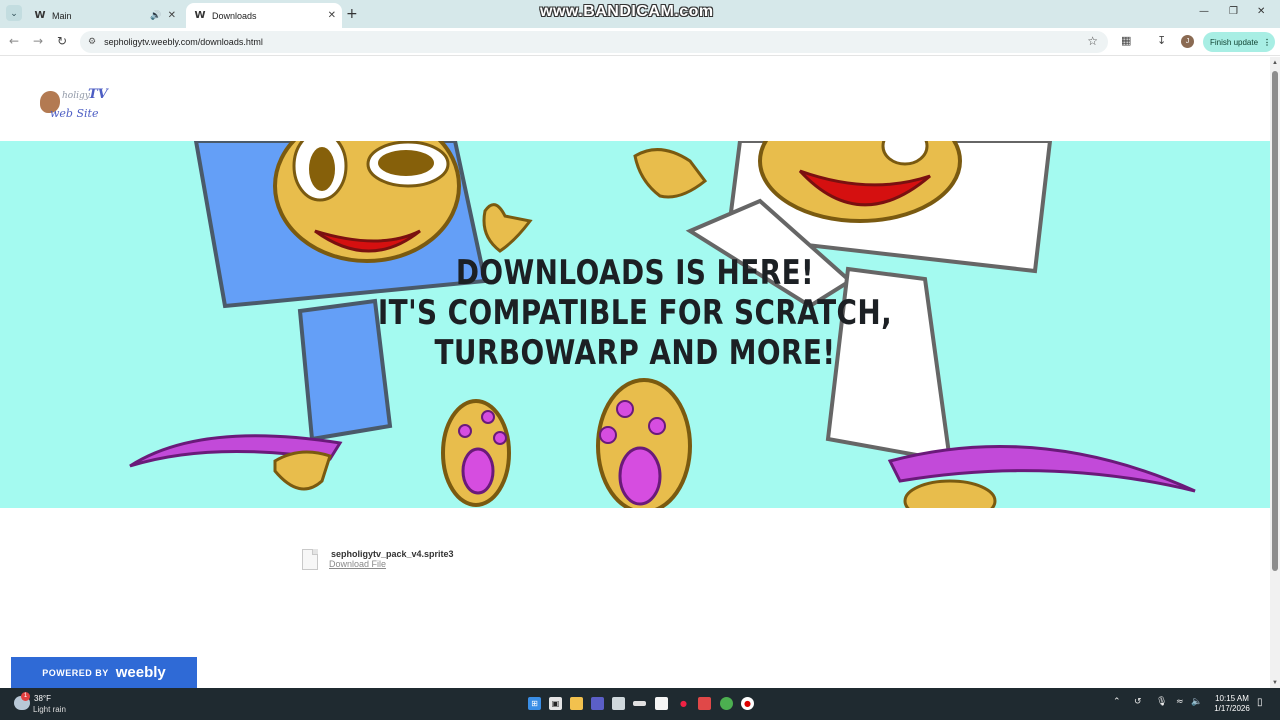 The height and width of the screenshot is (720, 1280). What do you see at coordinates (1138, 702) in the screenshot?
I see `sync-icon: ↺` at bounding box center [1138, 702].